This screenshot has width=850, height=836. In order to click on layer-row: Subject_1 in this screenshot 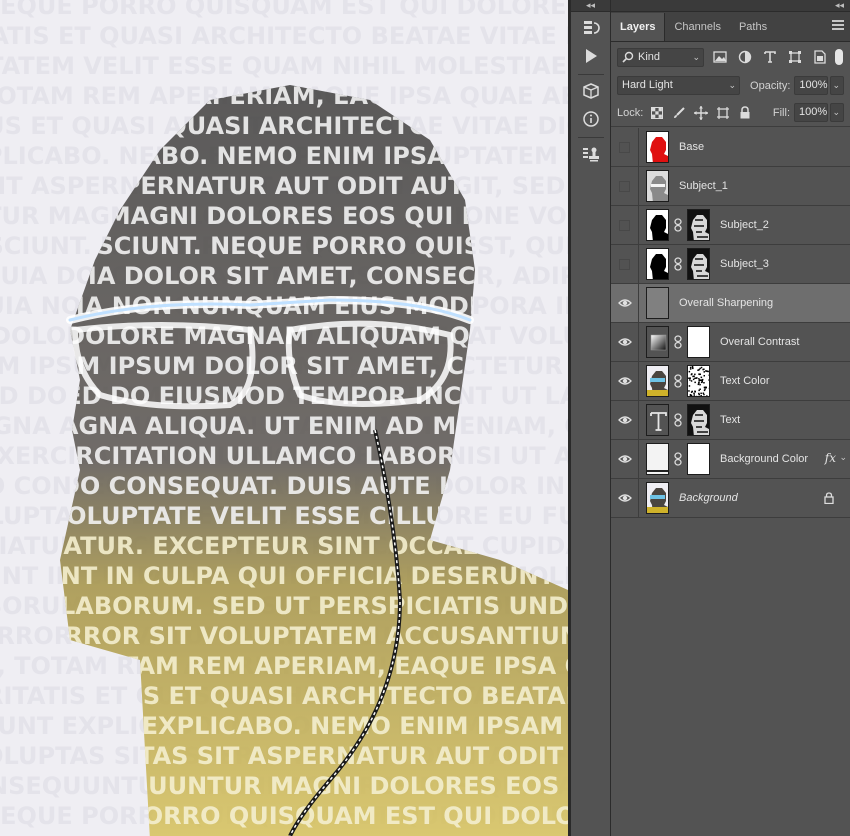, I will do `click(730, 186)`.